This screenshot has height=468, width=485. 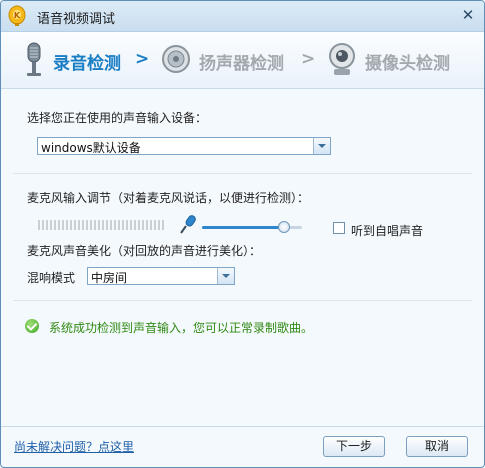 What do you see at coordinates (161, 276) in the screenshot?
I see `reverb-mode-dropdown: 中房间` at bounding box center [161, 276].